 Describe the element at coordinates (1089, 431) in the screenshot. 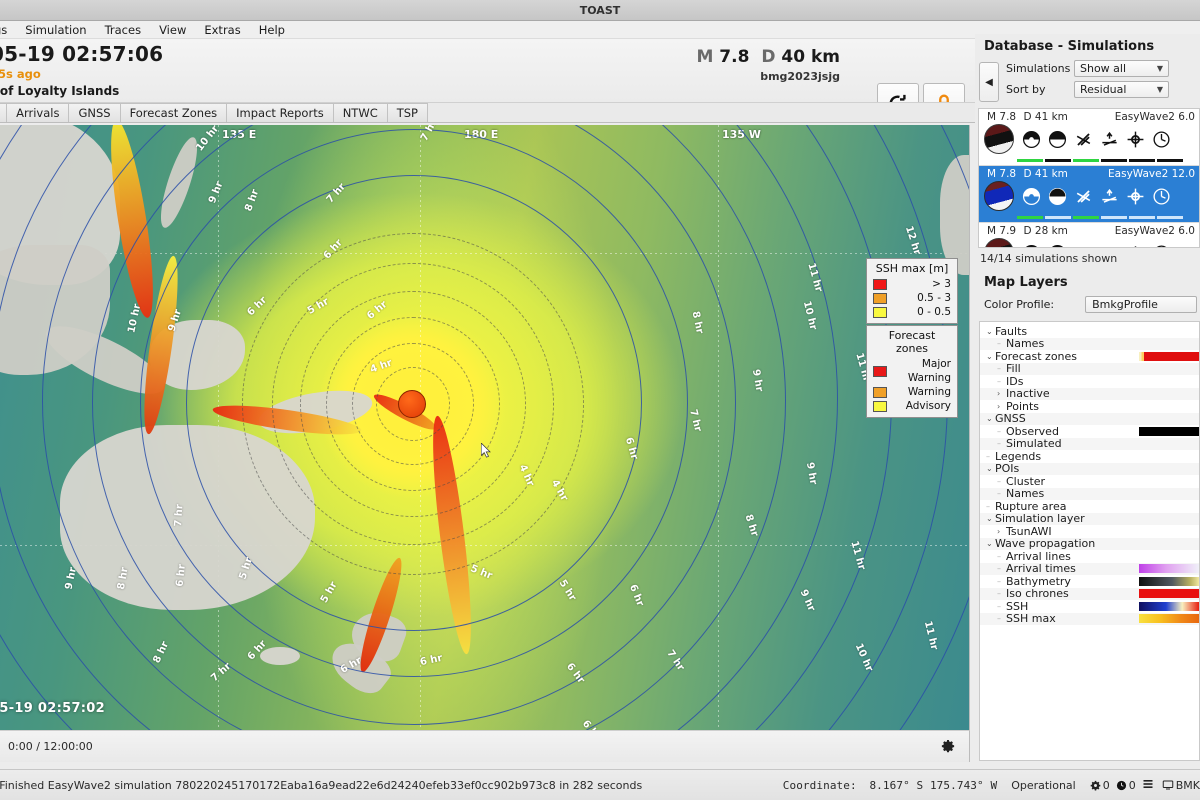

I see `layer-tree-item-observed: – Observed` at that location.